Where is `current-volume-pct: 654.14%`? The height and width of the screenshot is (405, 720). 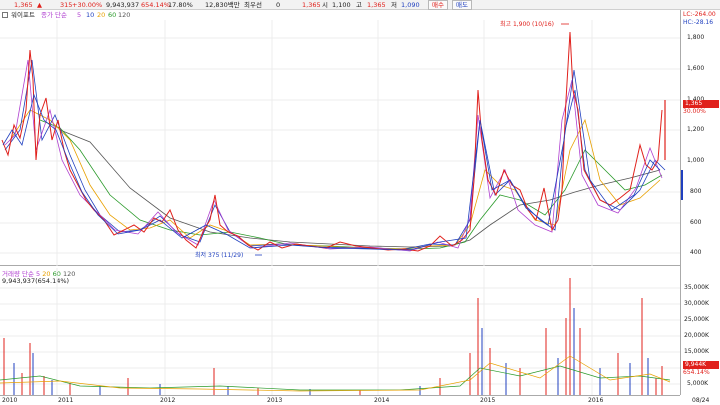
current-volume-pct: 654.14% is located at coordinates (696, 372).